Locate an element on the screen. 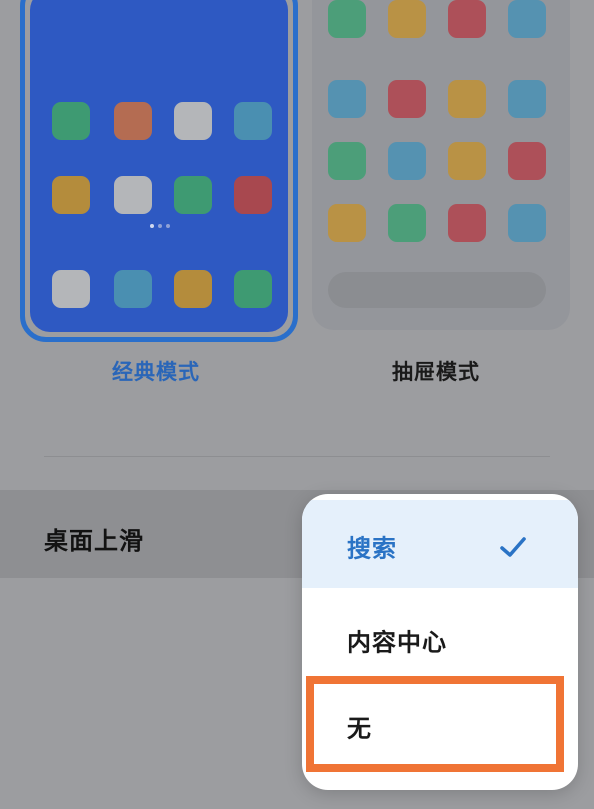  classic-mode-label: 经典模式 is located at coordinates (156, 371).